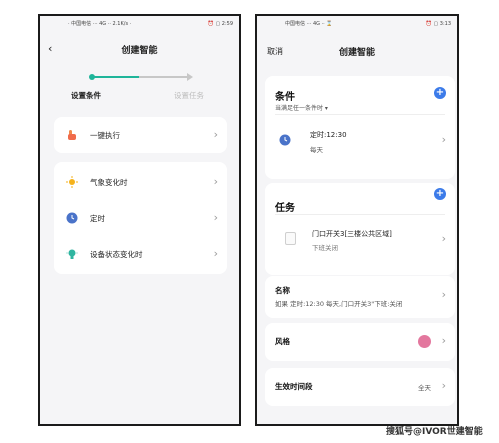  Describe the element at coordinates (282, 290) in the screenshot. I see `name-label: 名称` at that location.